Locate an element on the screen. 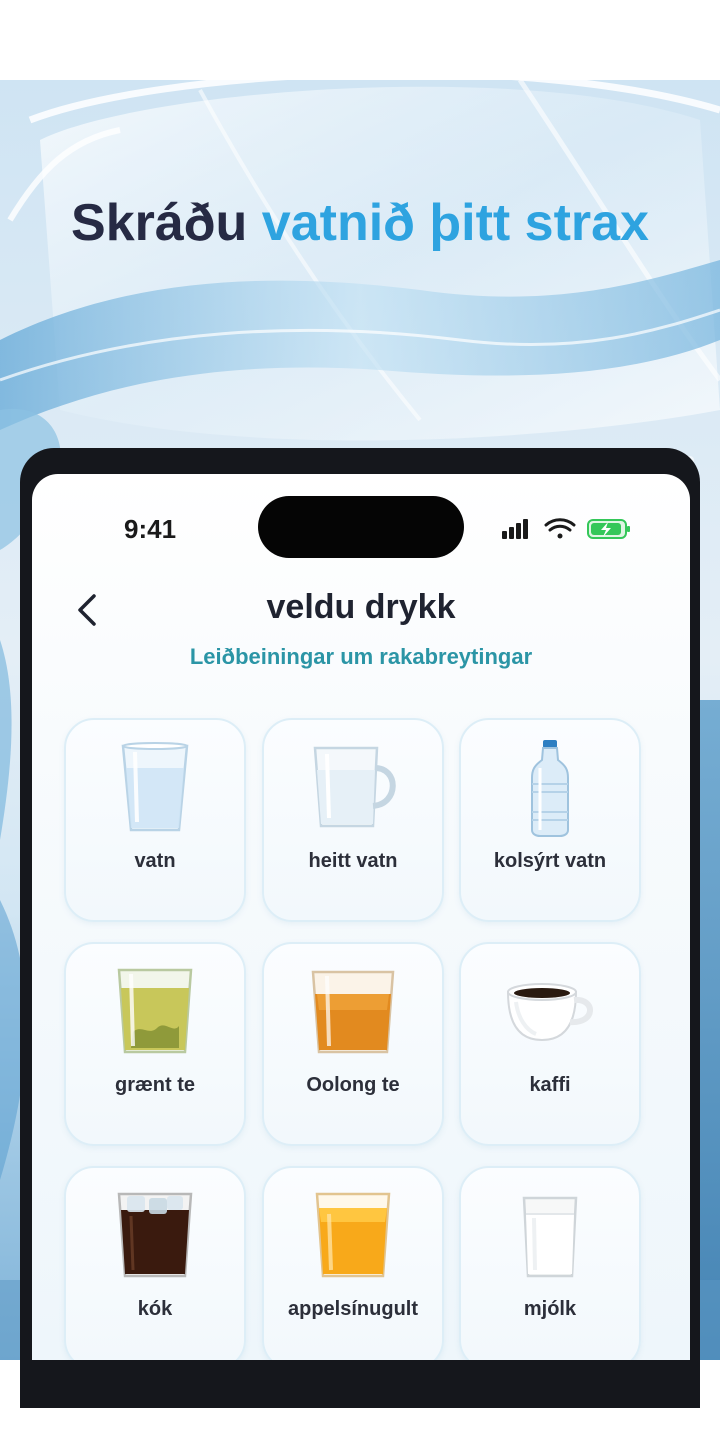 The width and height of the screenshot is (720, 1440). drink-card-oolong-tea: Oolong te is located at coordinates (353, 1044).